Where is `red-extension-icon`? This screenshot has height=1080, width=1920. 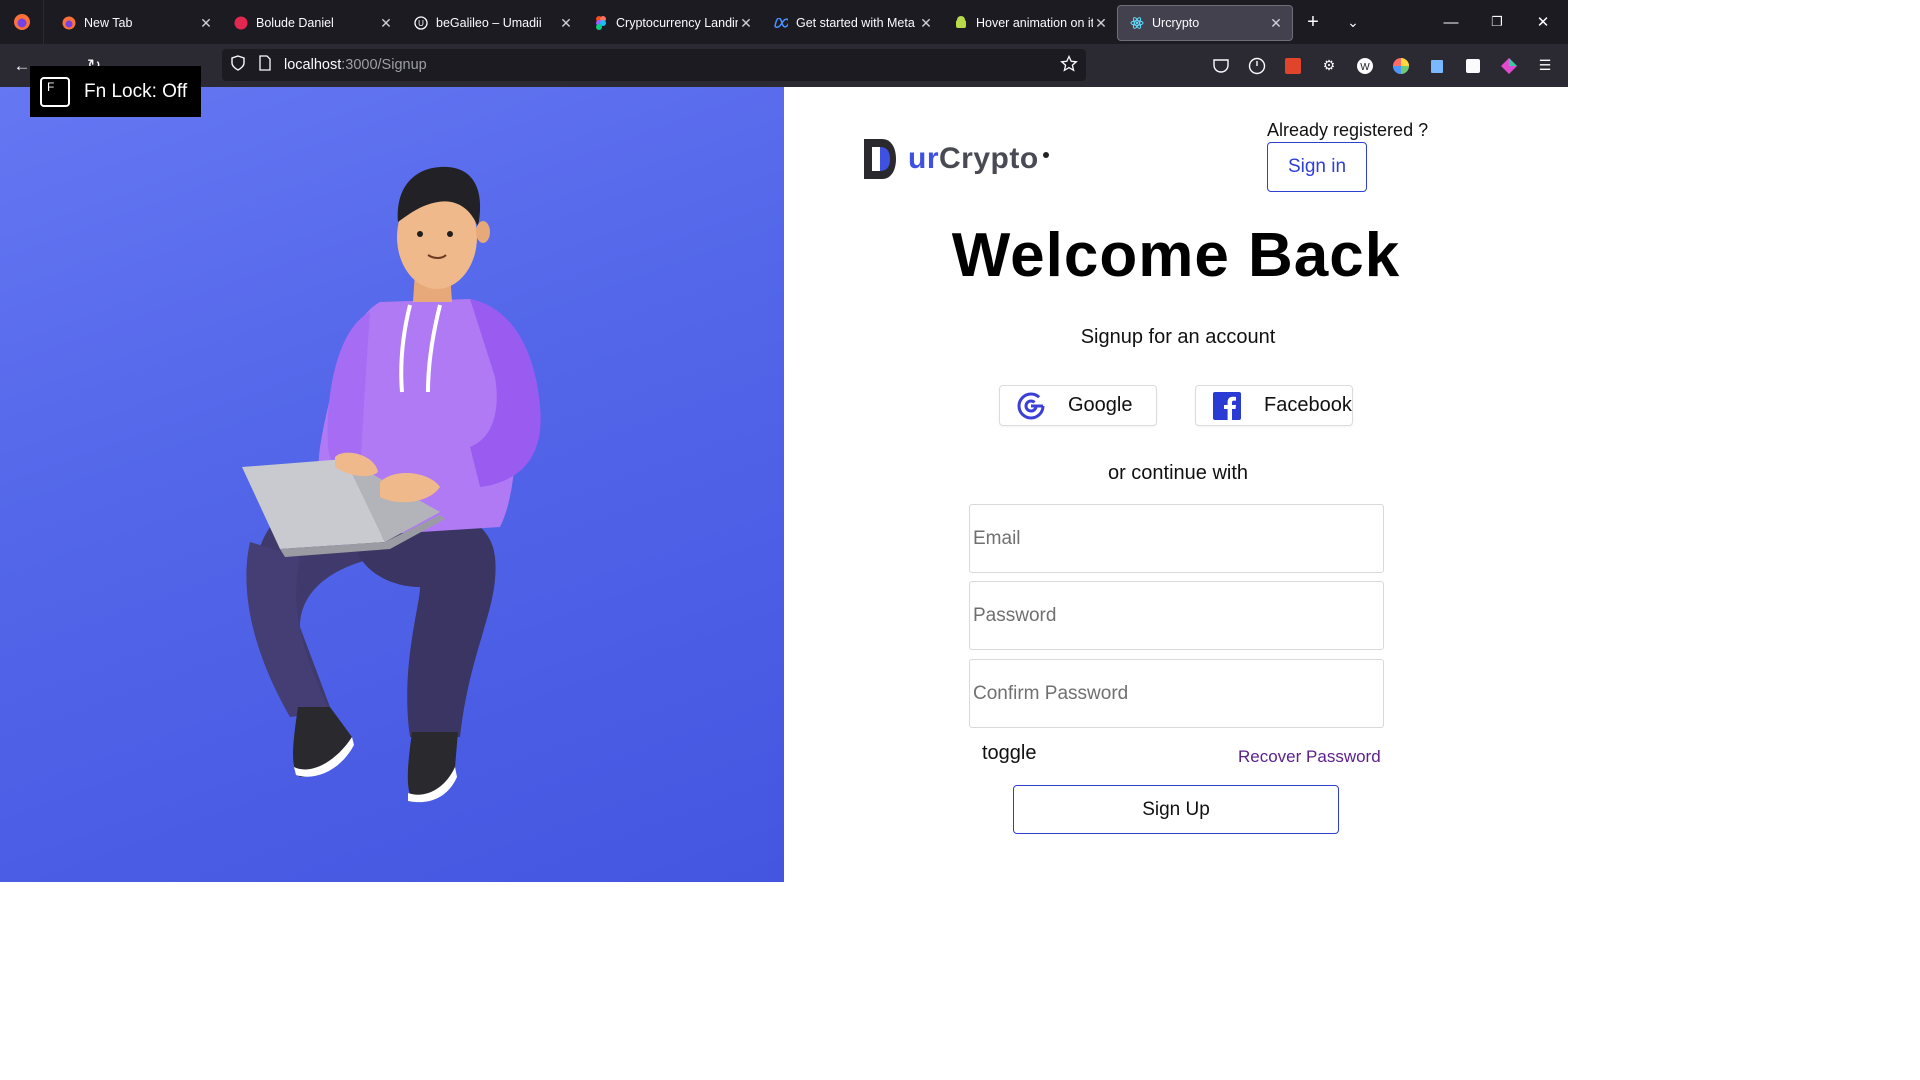 red-extension-icon is located at coordinates (1293, 66).